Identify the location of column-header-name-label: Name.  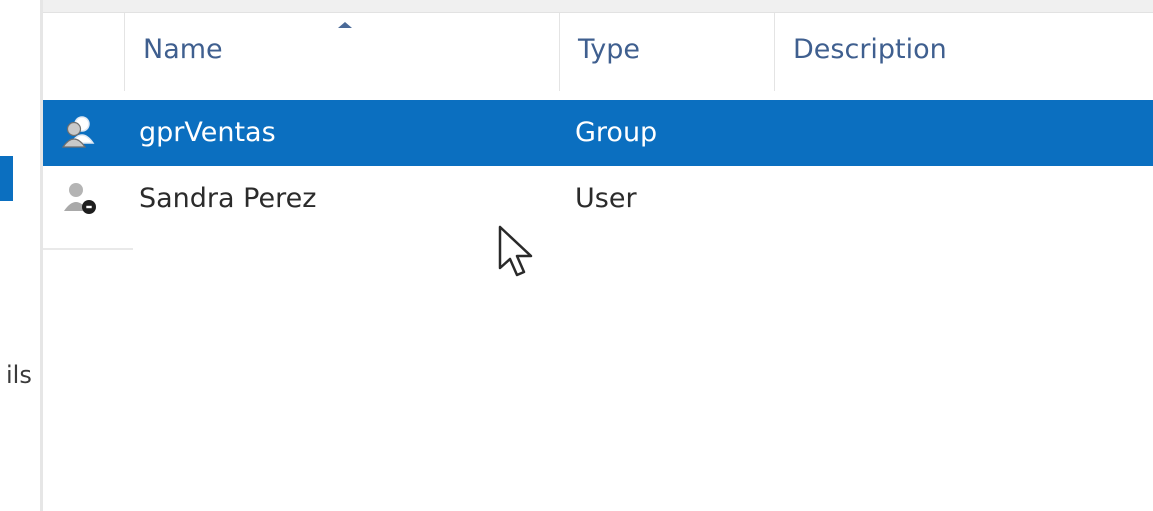
(183, 49).